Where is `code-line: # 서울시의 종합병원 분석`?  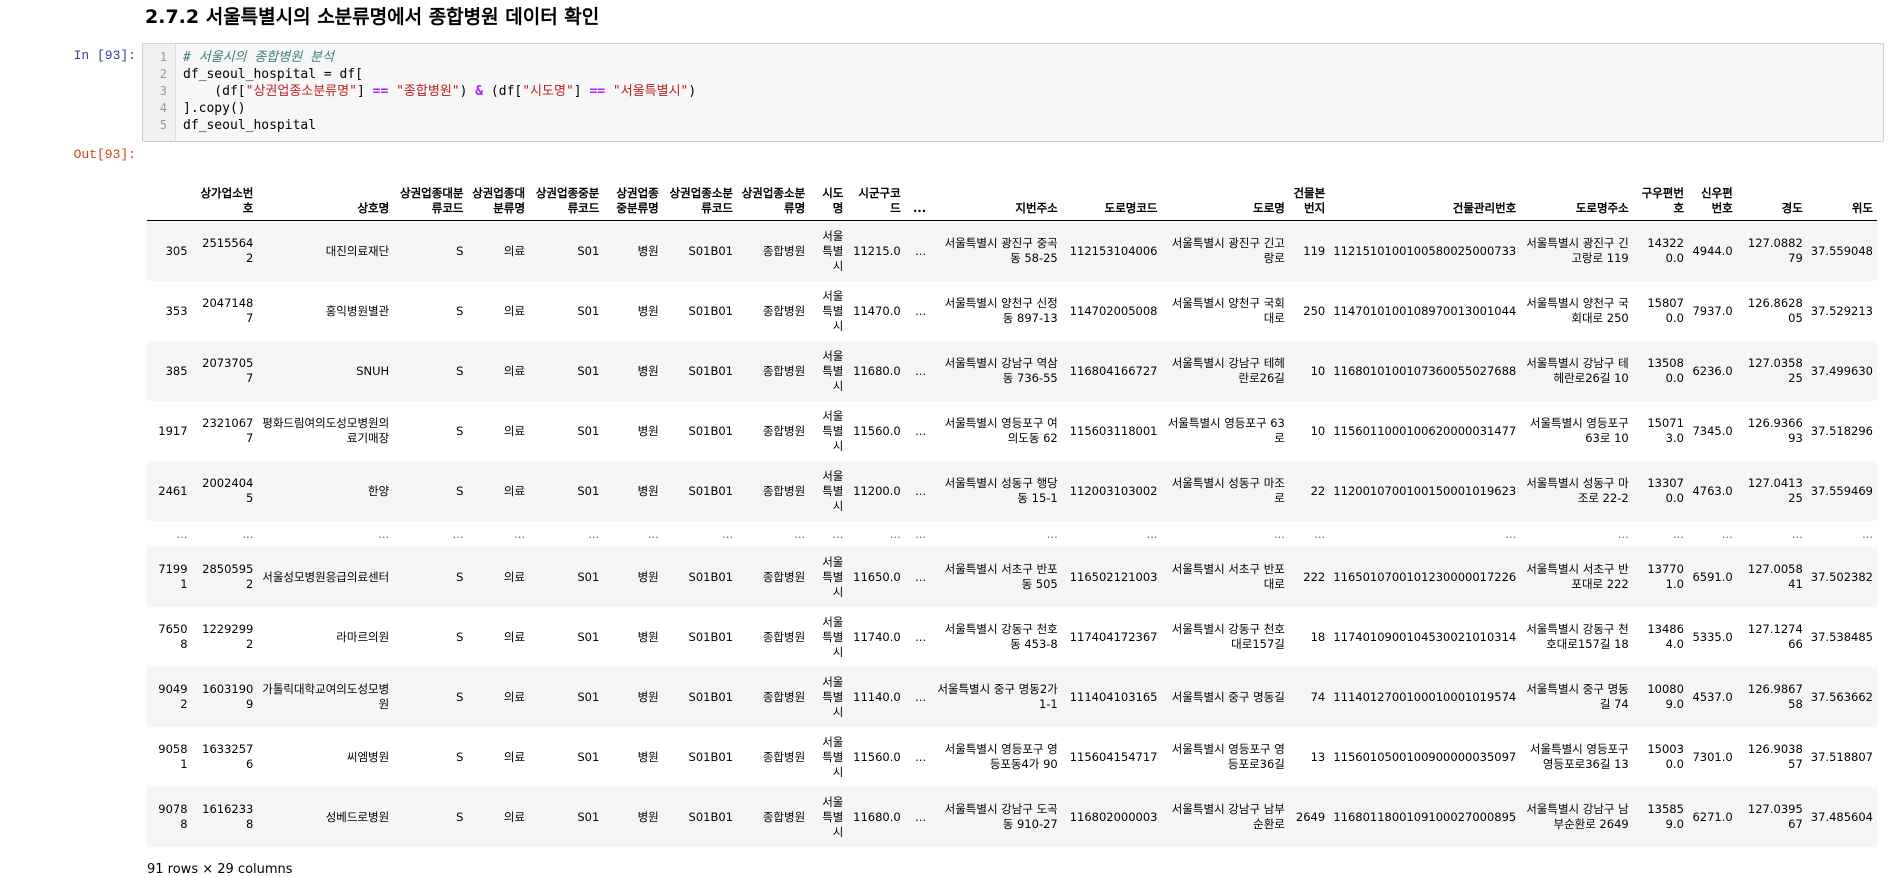 code-line: # 서울시의 종합병원 분석 is located at coordinates (439, 57).